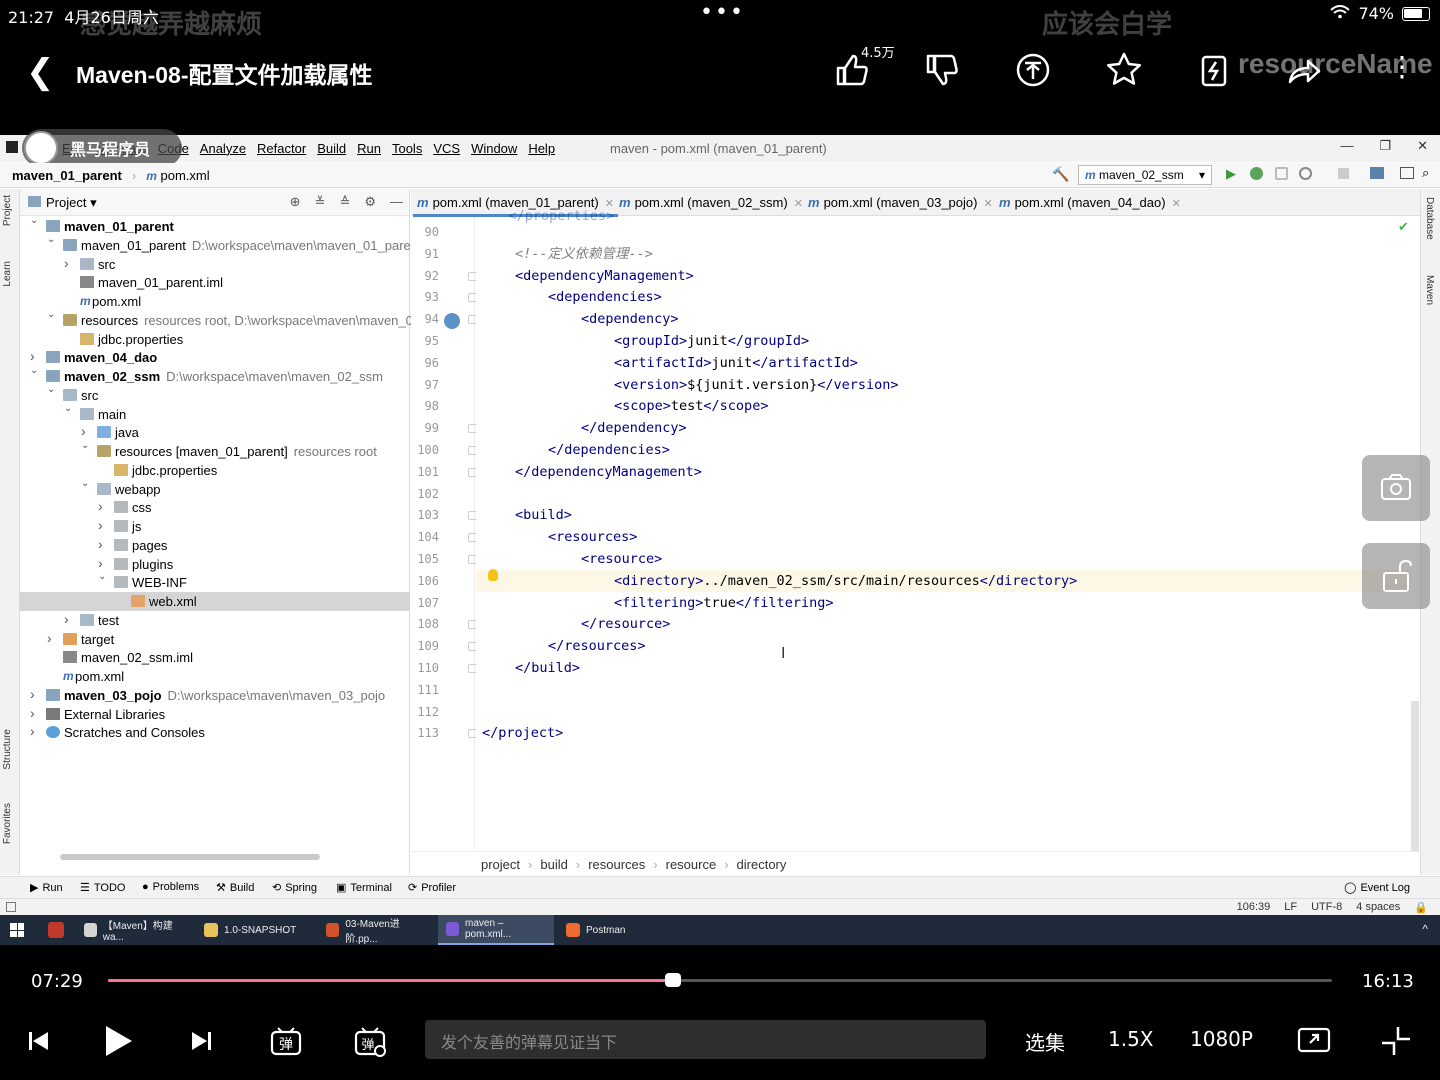 The height and width of the screenshot is (1080, 1440). I want to click on share-icon, so click(1304, 70).